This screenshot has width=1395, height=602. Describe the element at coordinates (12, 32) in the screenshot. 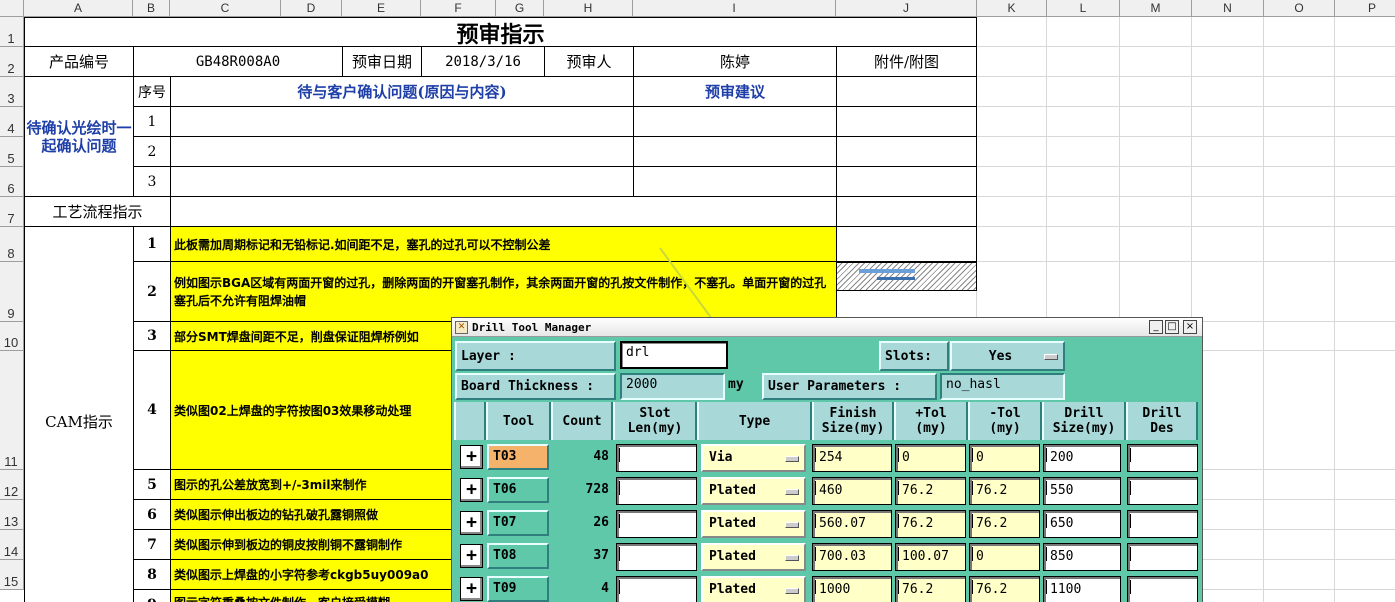

I see `row-header: 1` at that location.